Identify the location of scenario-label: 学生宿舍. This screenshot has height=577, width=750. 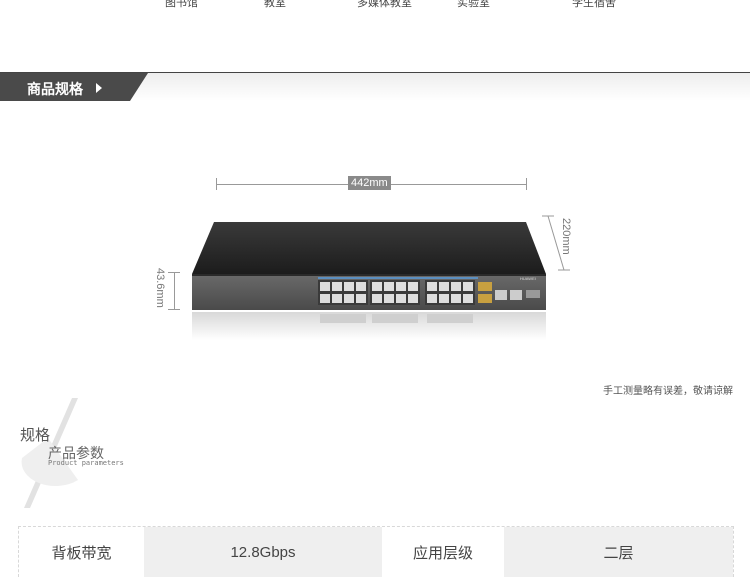
(594, 4).